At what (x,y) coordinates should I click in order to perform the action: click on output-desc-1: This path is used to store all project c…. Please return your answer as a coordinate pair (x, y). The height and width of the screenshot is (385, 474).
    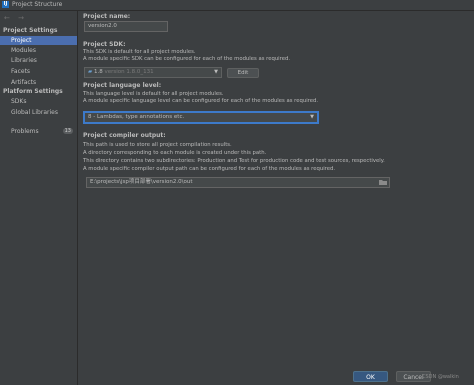
    Looking at the image, I should click on (157, 145).